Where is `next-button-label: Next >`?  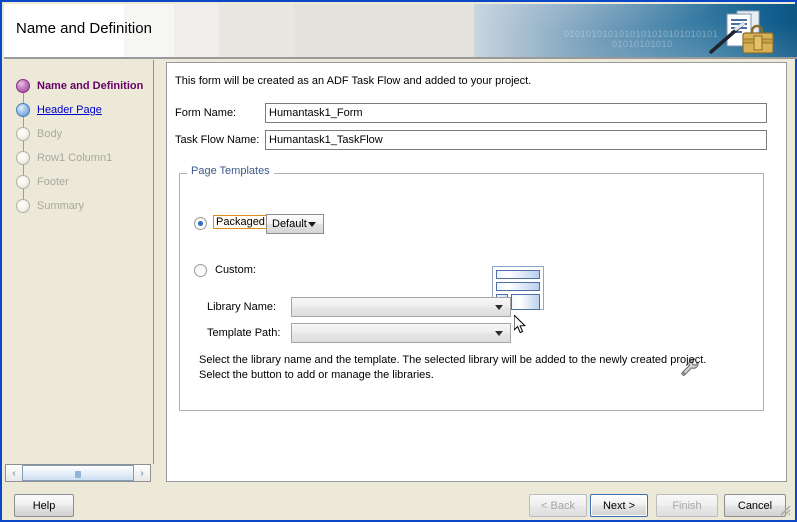 next-button-label: Next > is located at coordinates (619, 505).